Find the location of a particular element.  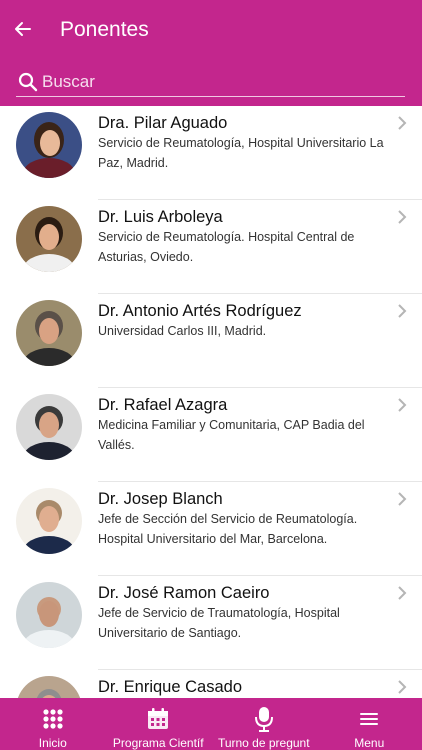

speaker-name: Dr. Rafael Azagra is located at coordinates (163, 405).